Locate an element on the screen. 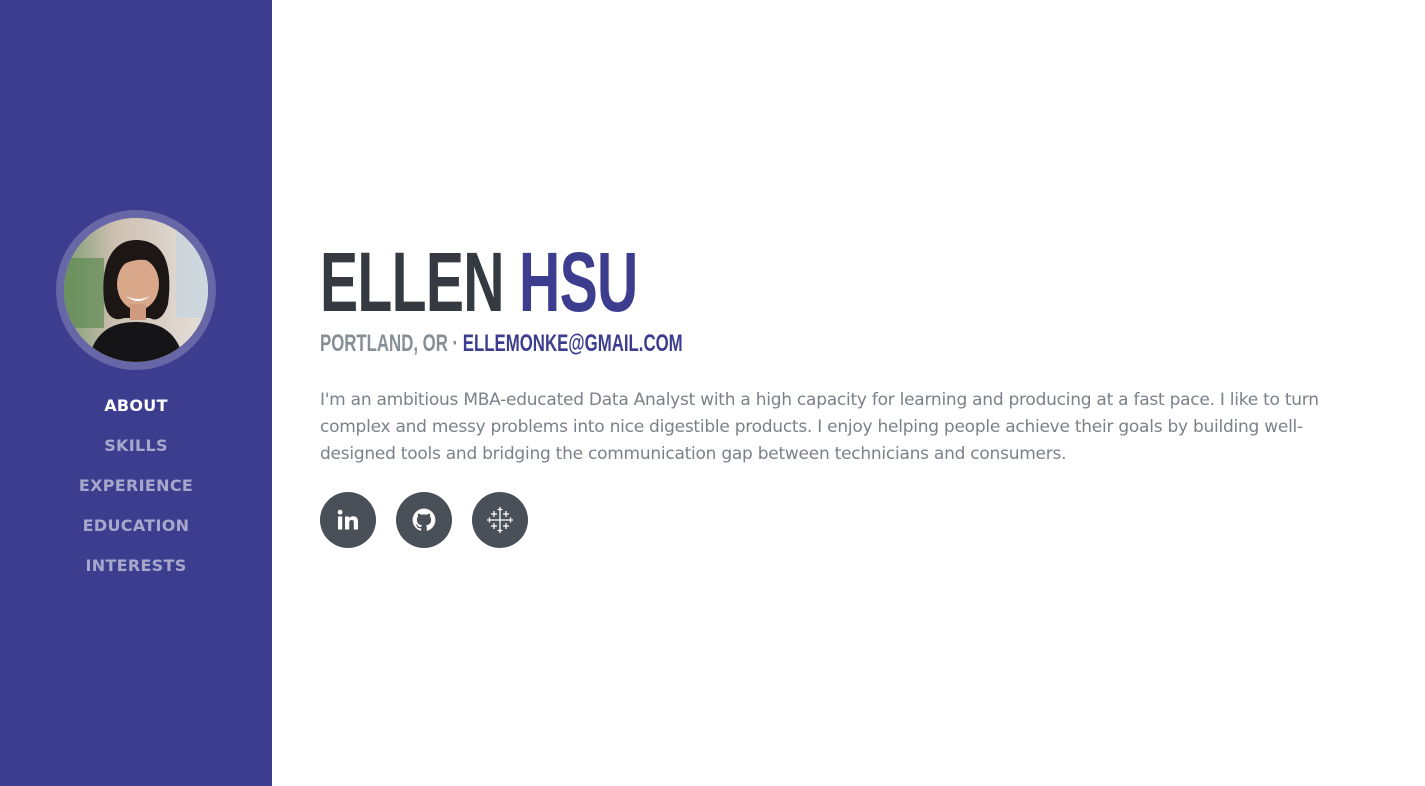 The width and height of the screenshot is (1425, 786). nav-item-interests: INTERESTS is located at coordinates (136, 564).